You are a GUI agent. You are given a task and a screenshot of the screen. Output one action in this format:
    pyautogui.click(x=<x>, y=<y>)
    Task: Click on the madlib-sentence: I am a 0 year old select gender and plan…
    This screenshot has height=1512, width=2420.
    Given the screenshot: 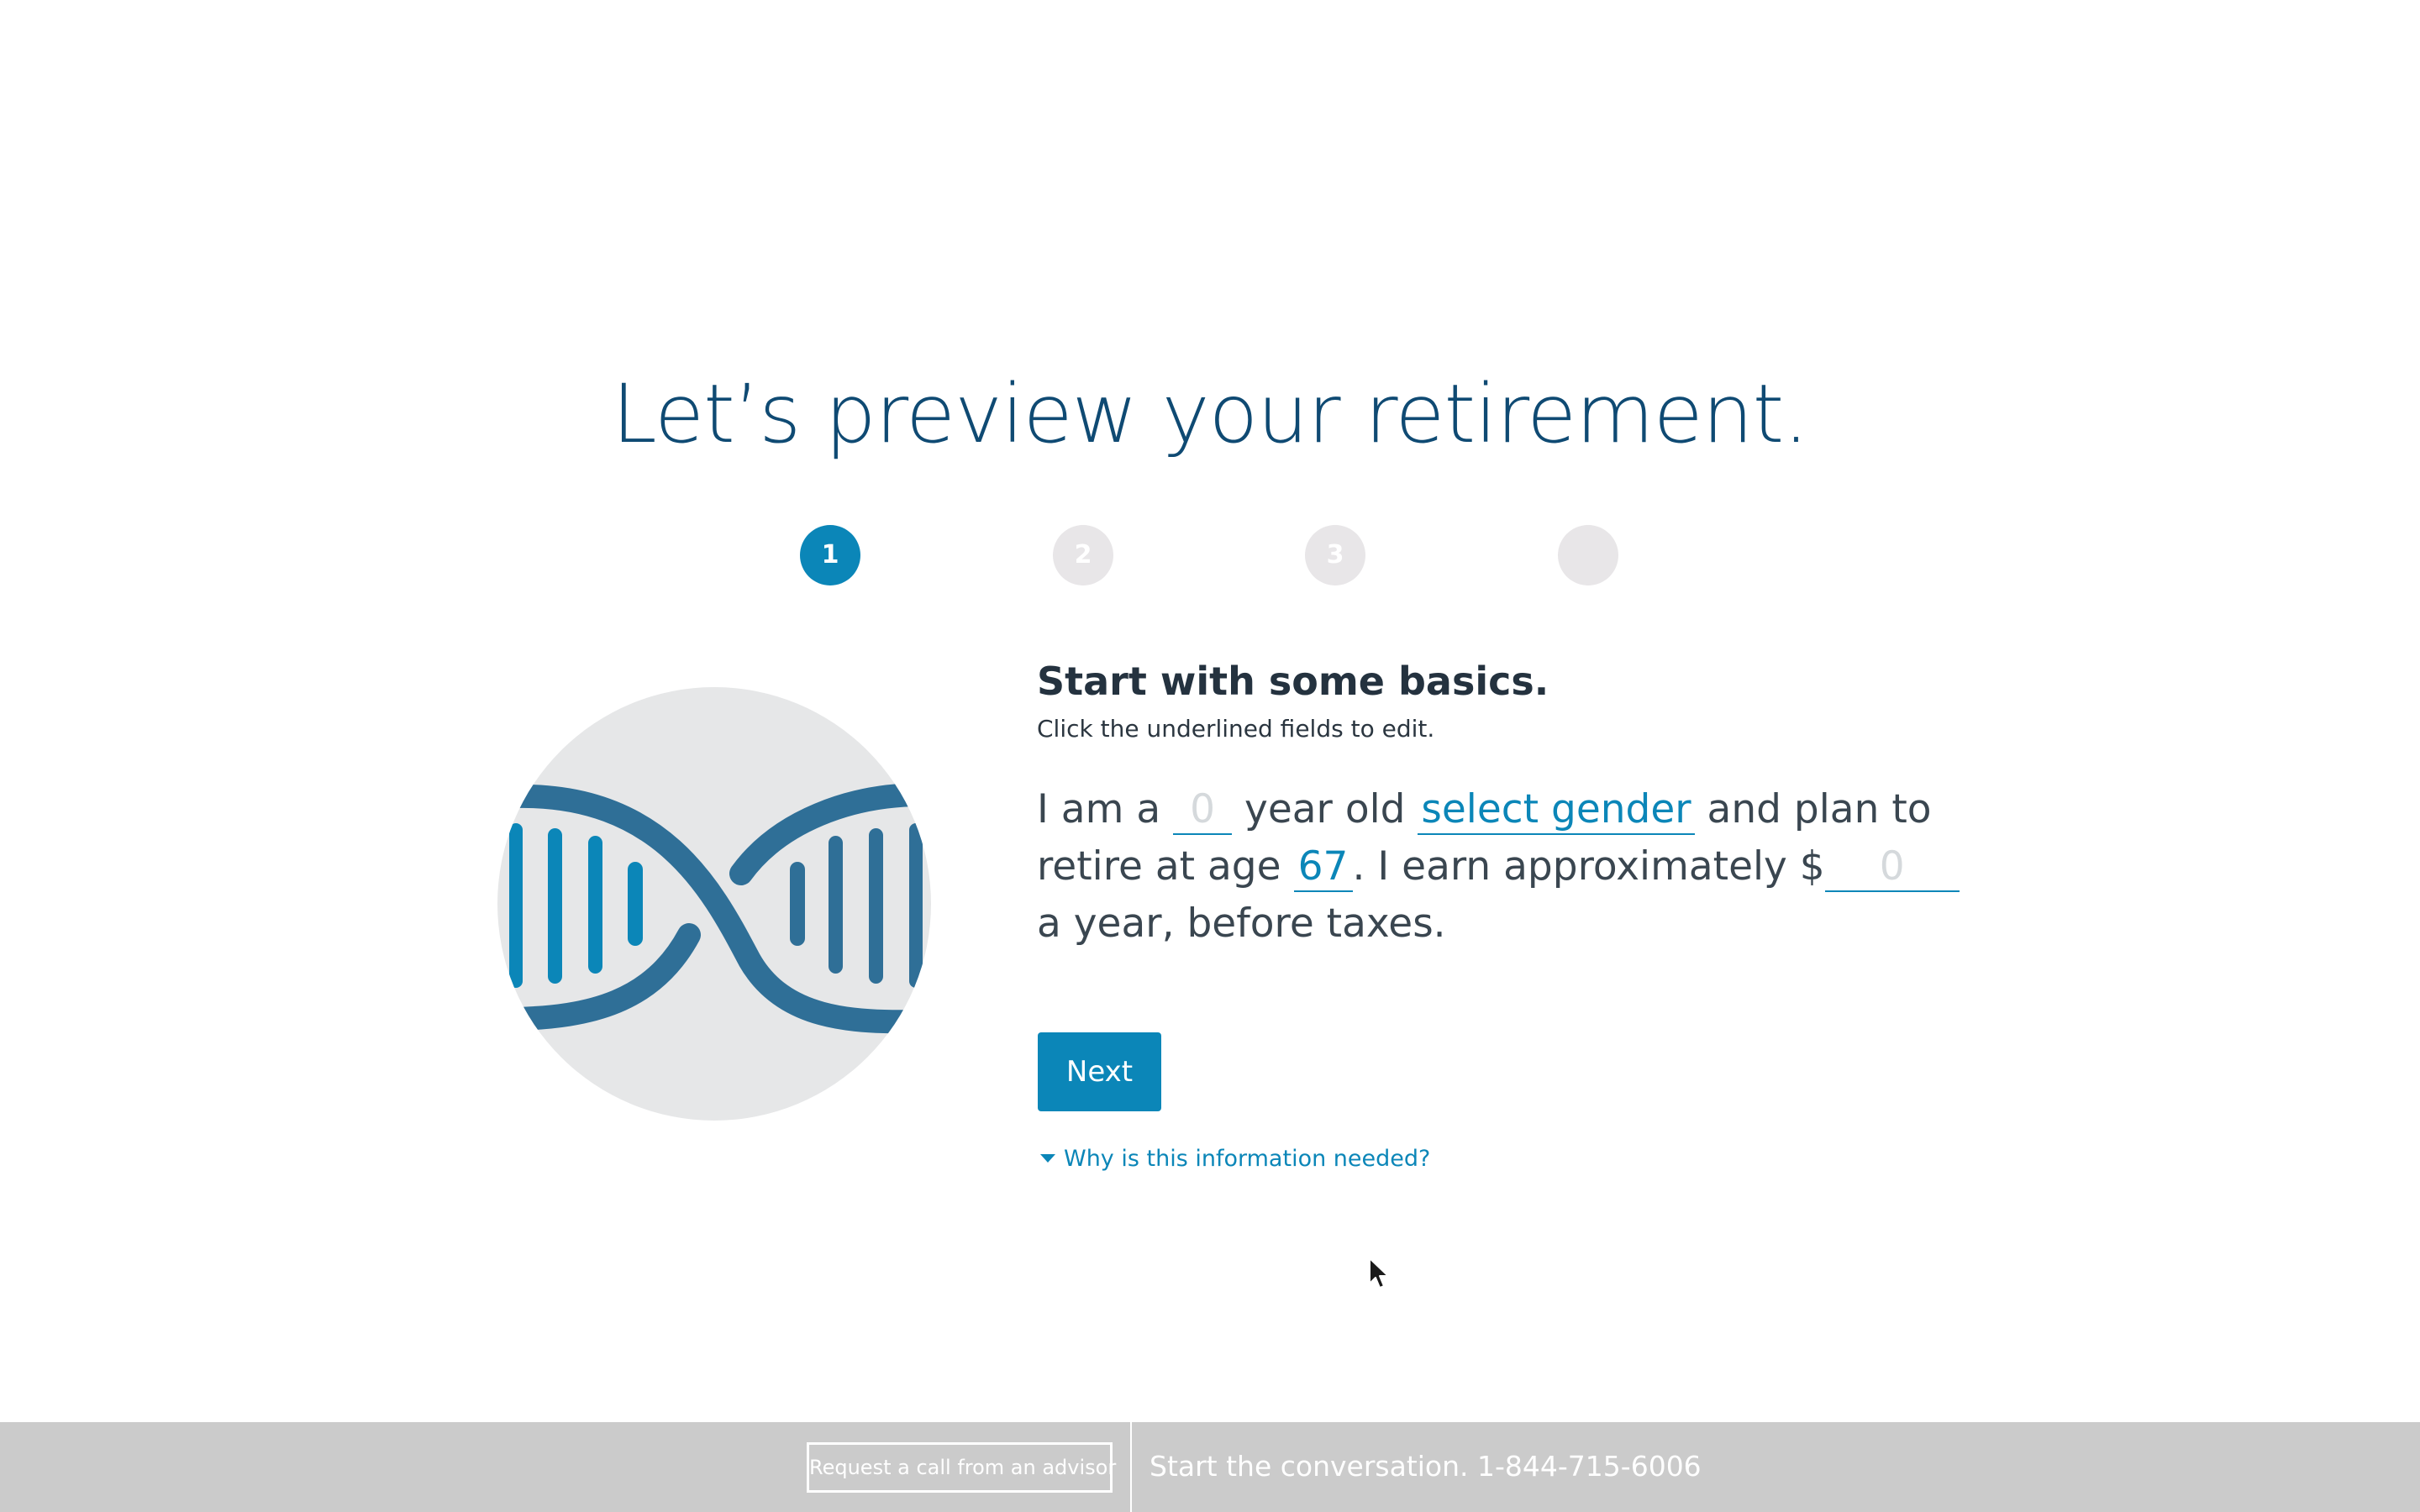 What is the action you would take?
    pyautogui.click(x=1507, y=867)
    